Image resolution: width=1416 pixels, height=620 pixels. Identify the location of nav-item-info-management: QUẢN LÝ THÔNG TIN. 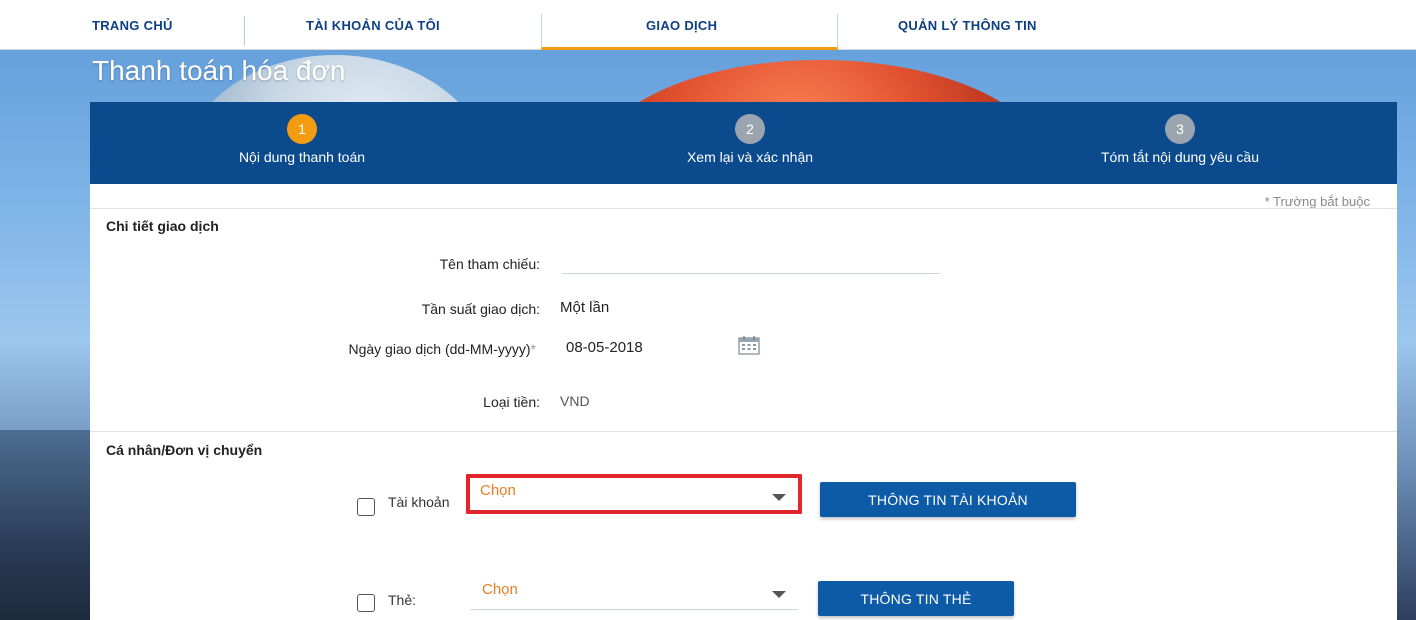
(967, 25).